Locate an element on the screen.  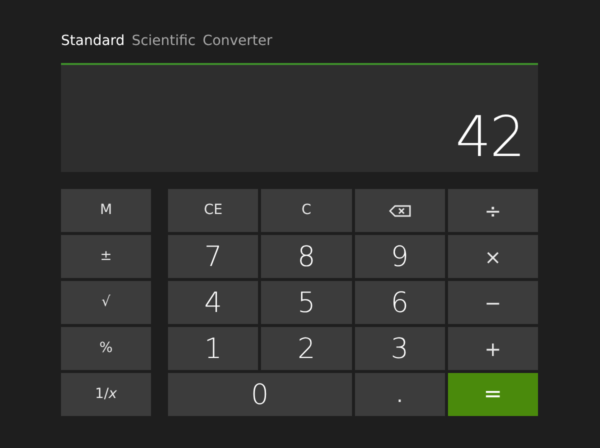
function-key: C is located at coordinates (306, 210).